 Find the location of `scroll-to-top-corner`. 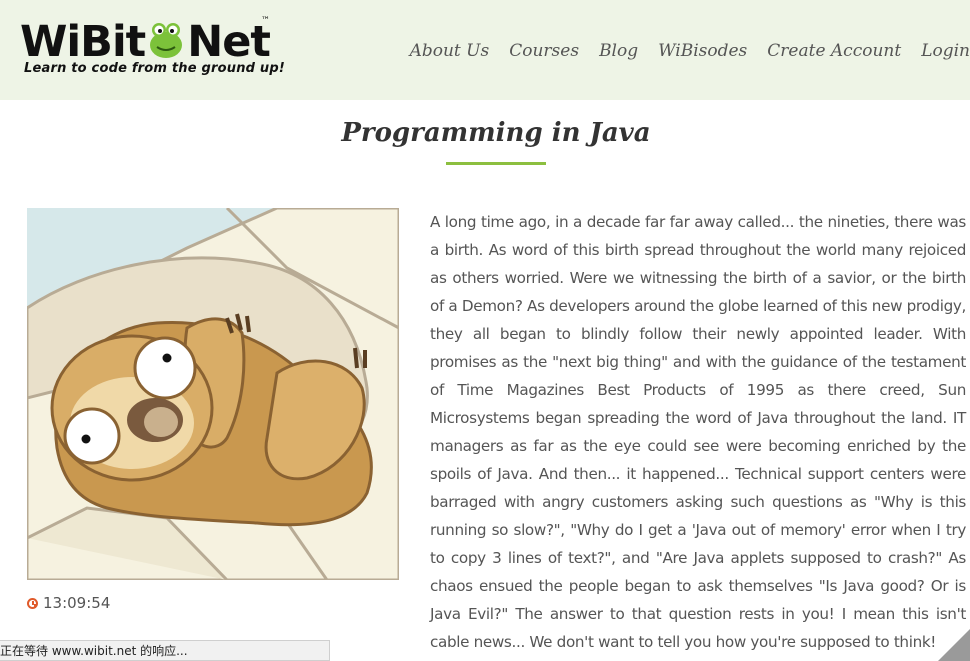

scroll-to-top-corner is located at coordinates (954, 645).